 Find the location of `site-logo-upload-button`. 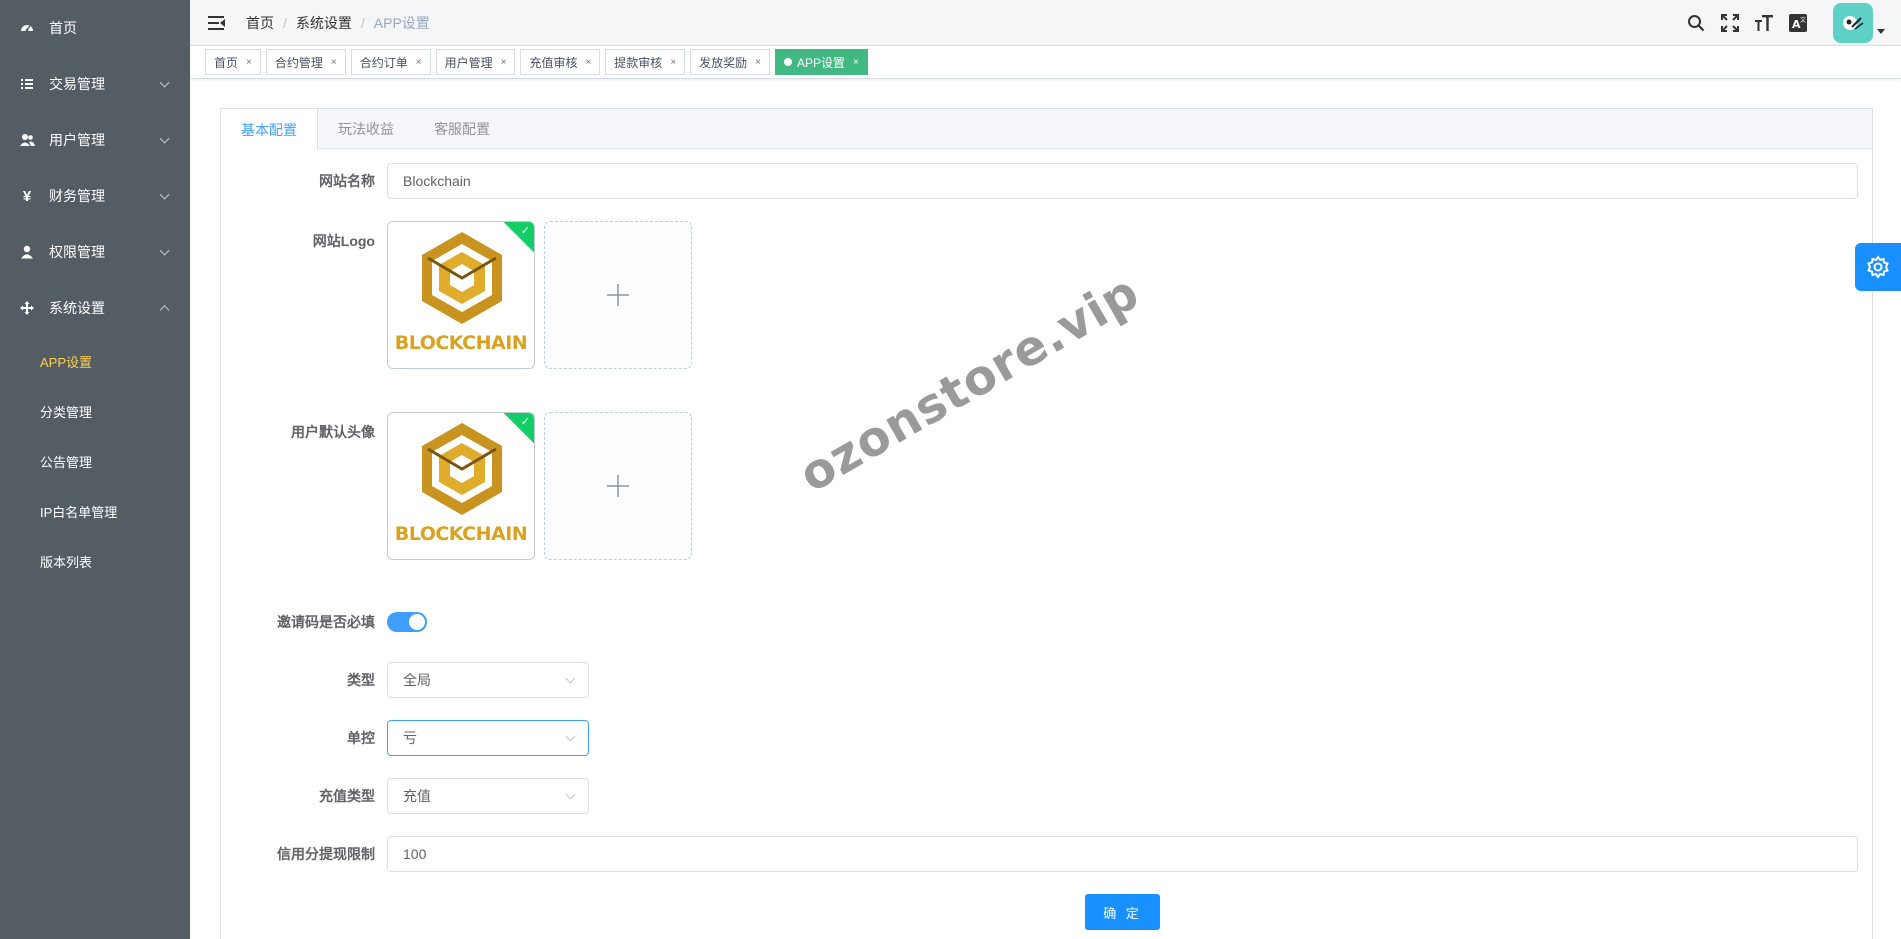

site-logo-upload-button is located at coordinates (618, 295).